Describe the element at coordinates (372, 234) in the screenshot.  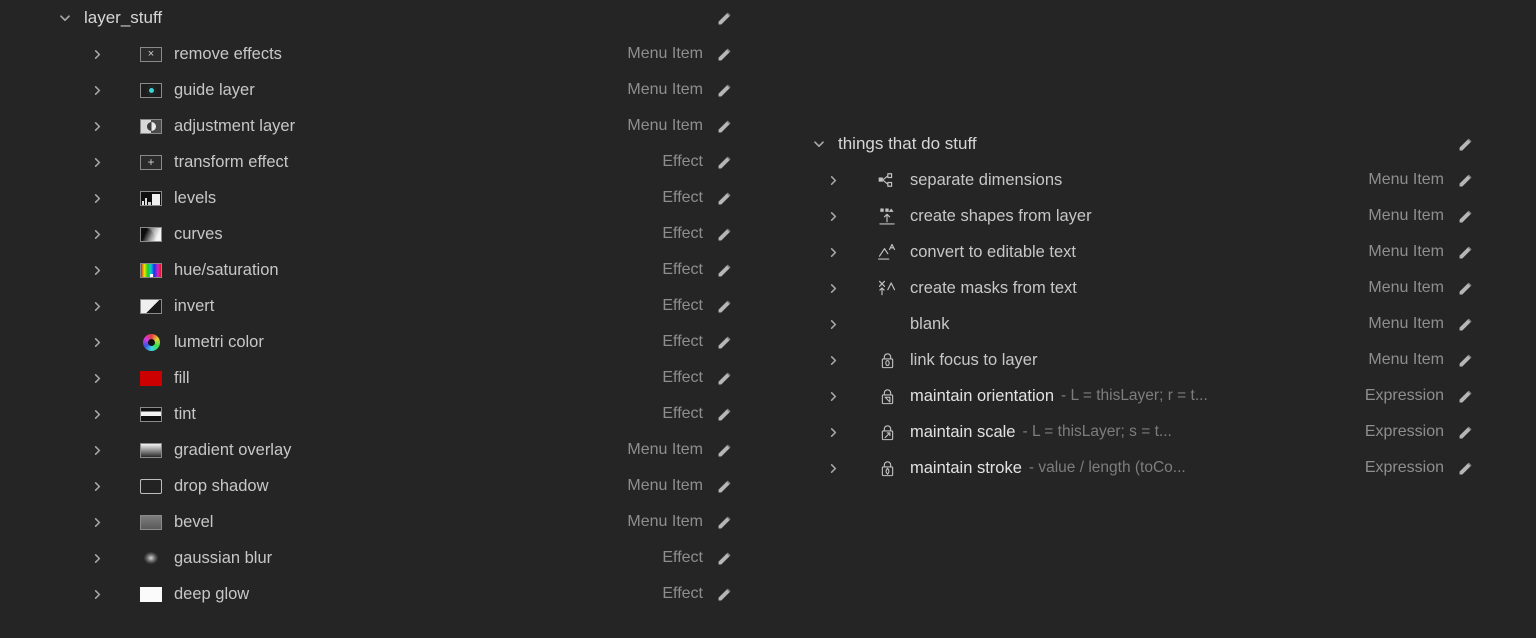
I see `tree-item-row: curves Effect` at that location.